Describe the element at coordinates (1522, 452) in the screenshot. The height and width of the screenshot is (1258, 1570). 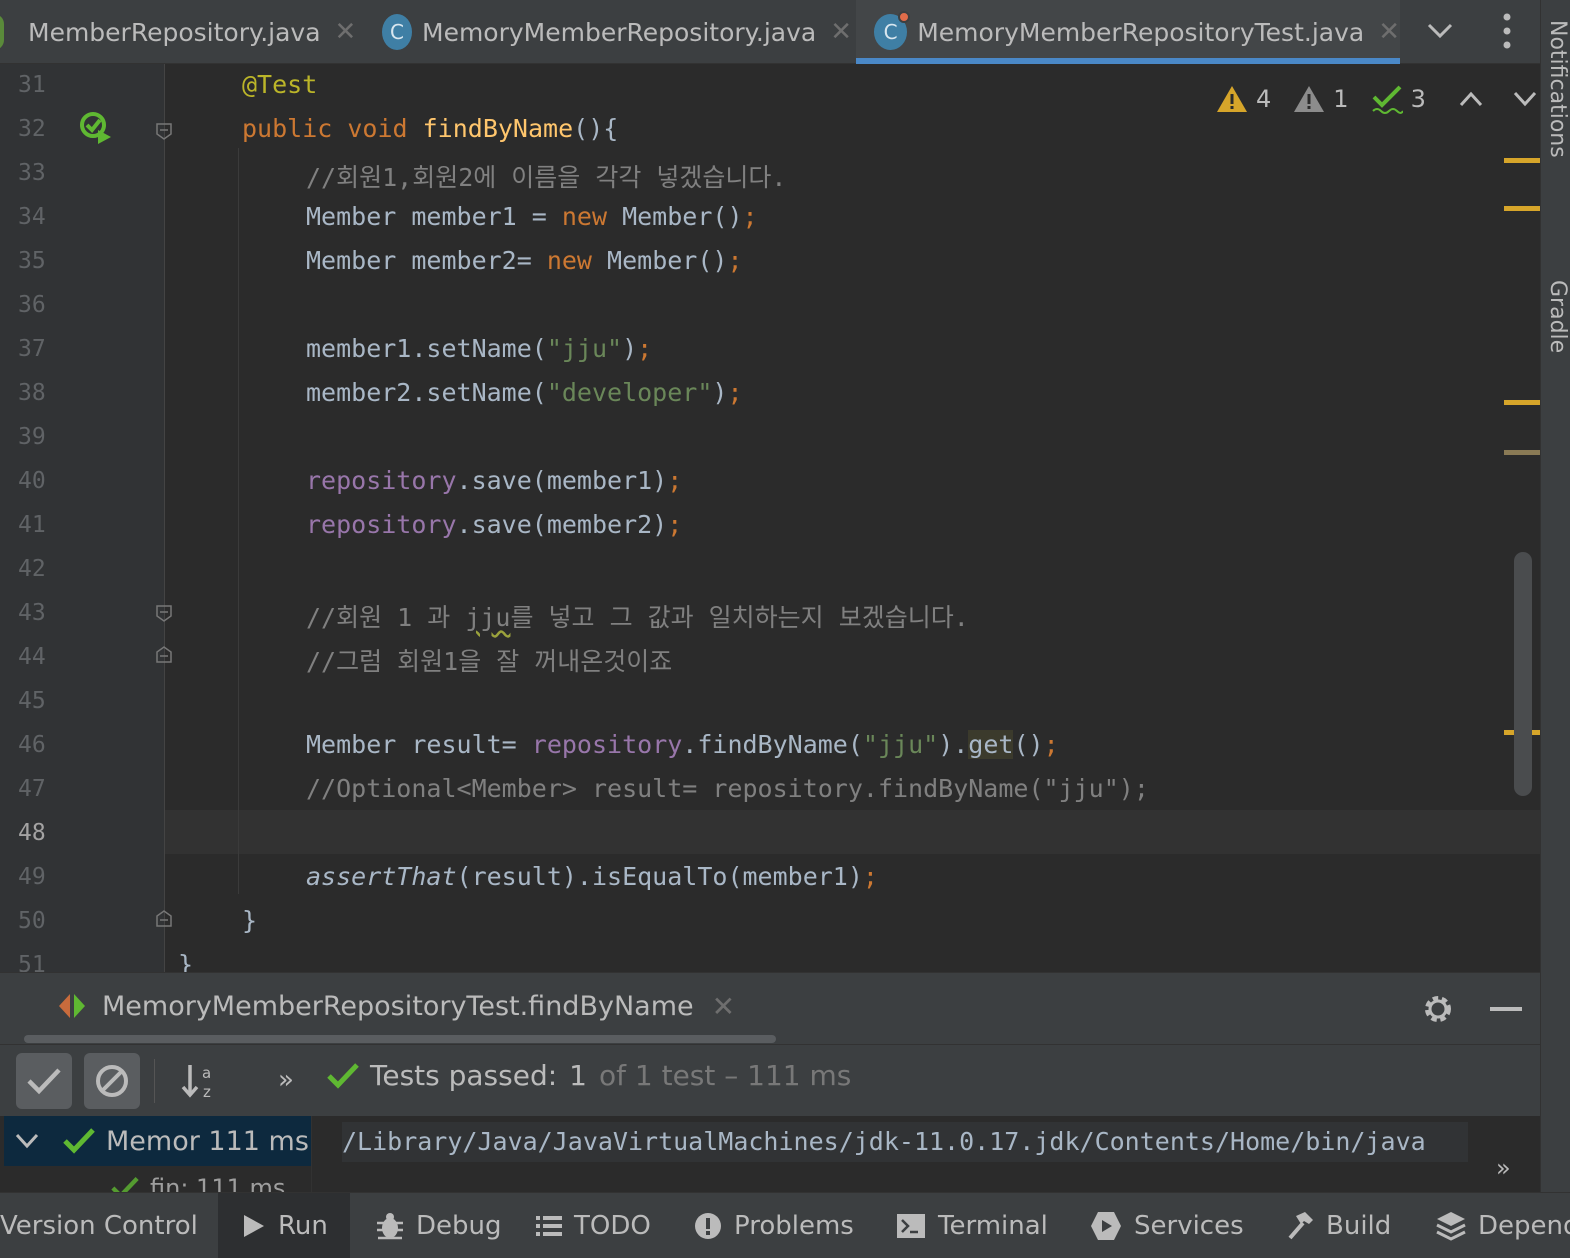
I see `weak-warning-stripe-marker` at that location.